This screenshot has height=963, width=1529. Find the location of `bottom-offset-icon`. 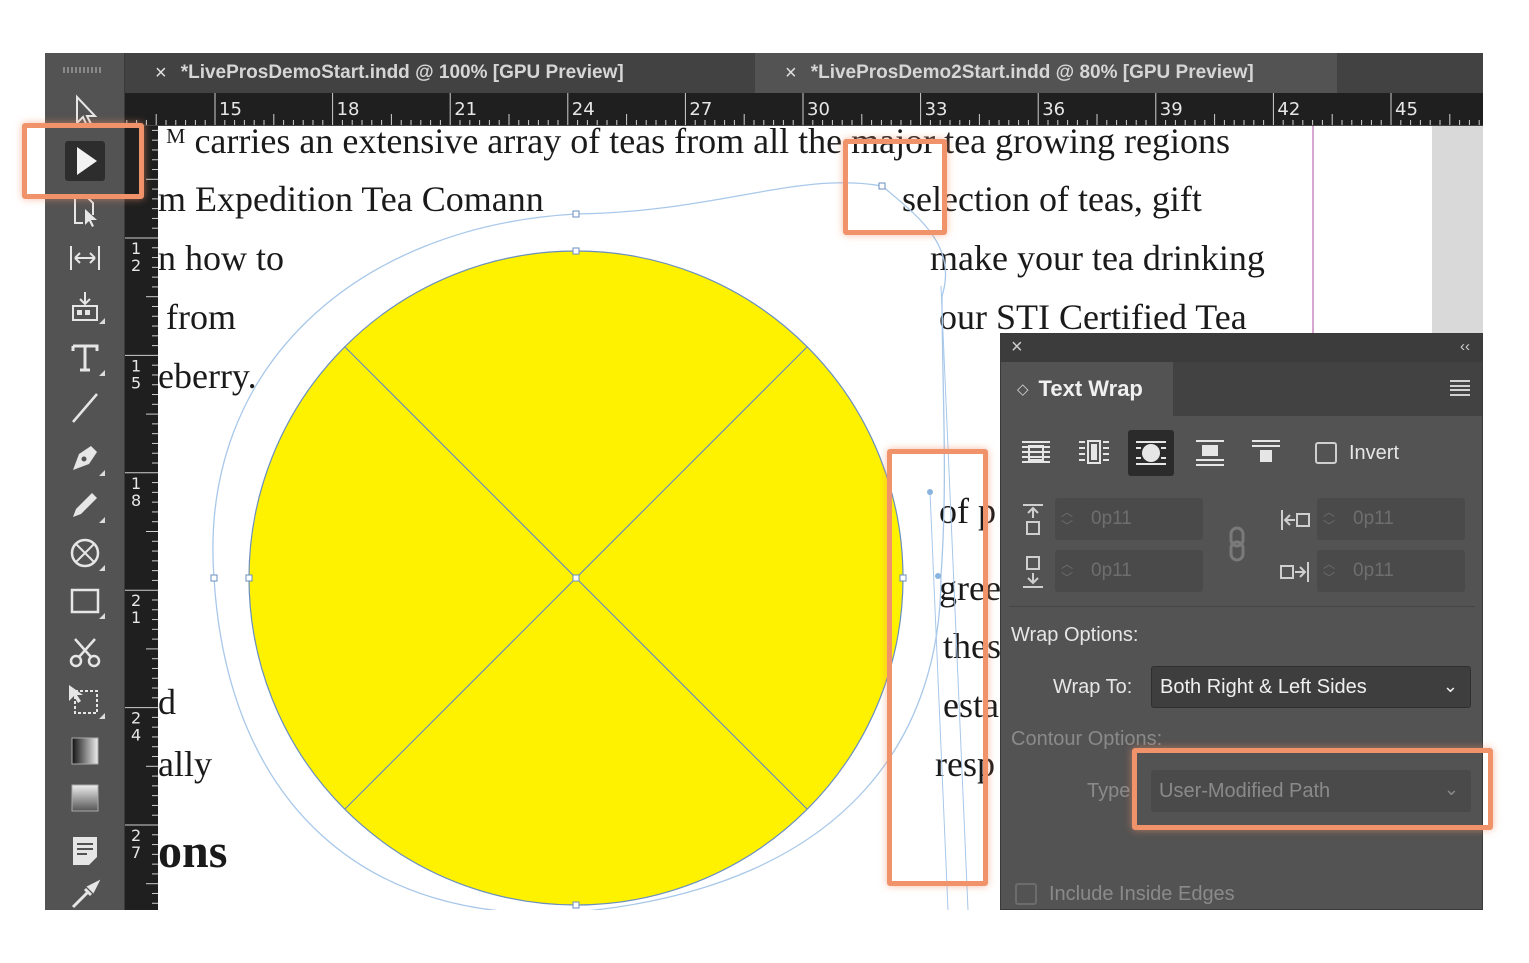

bottom-offset-icon is located at coordinates (1033, 572).